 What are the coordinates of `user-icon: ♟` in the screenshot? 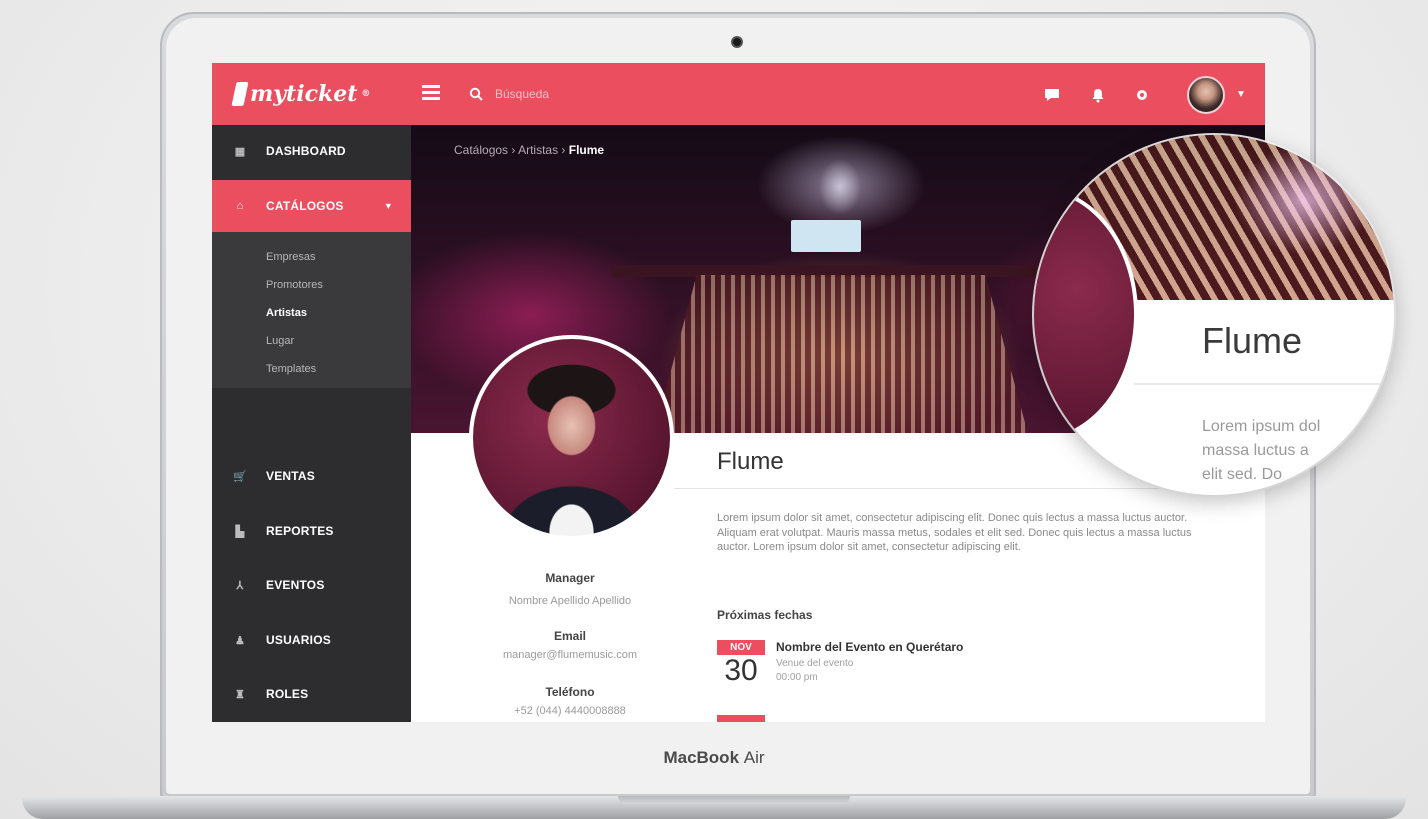 It's located at (240, 640).